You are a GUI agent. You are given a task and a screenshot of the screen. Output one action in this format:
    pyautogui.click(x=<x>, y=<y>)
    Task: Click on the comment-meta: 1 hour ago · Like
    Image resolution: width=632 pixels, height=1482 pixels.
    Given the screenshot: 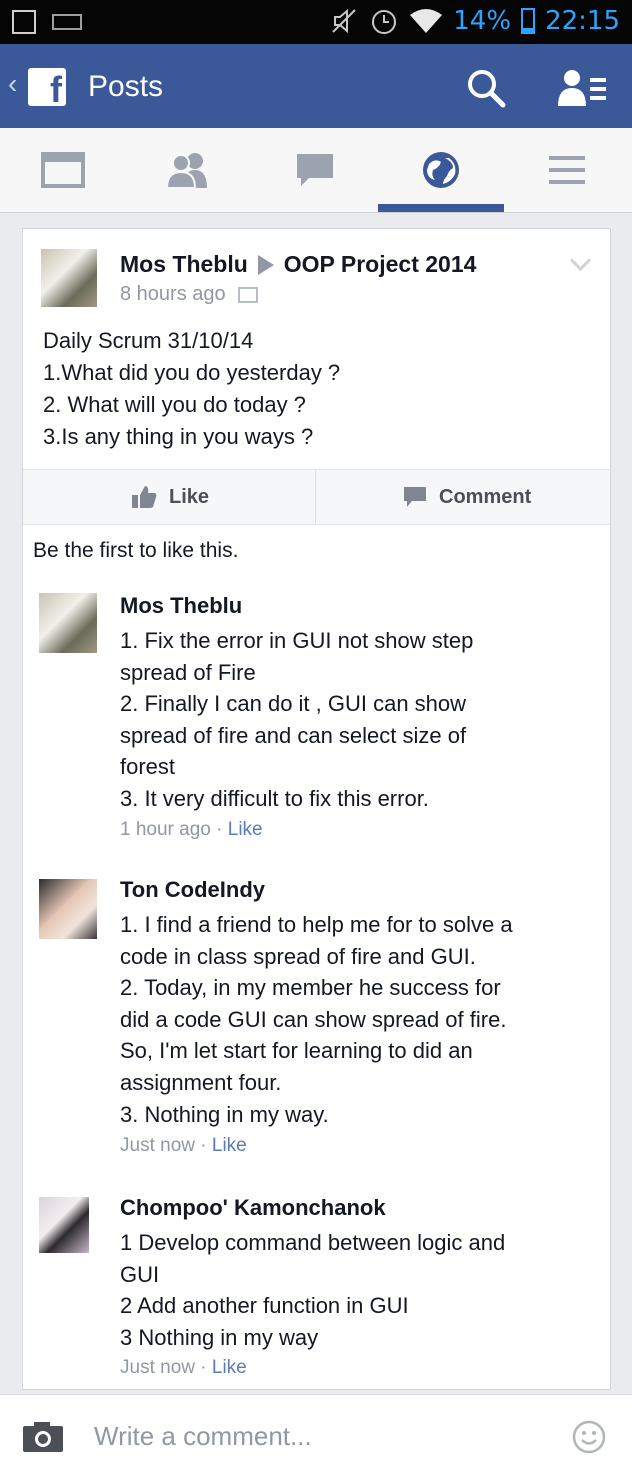 What is the action you would take?
    pyautogui.click(x=191, y=830)
    